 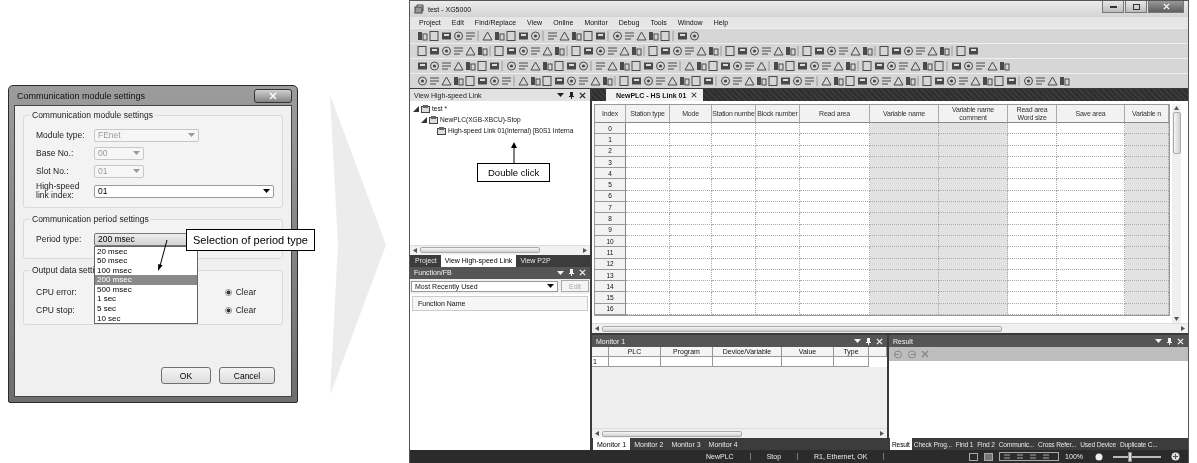 What do you see at coordinates (1175, 456) in the screenshot?
I see `zoom-in-icon` at bounding box center [1175, 456].